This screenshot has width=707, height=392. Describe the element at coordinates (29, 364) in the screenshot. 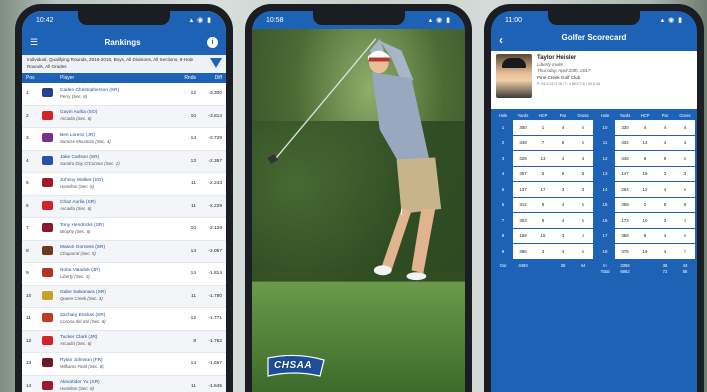

I see `rank-position: 13` at that location.